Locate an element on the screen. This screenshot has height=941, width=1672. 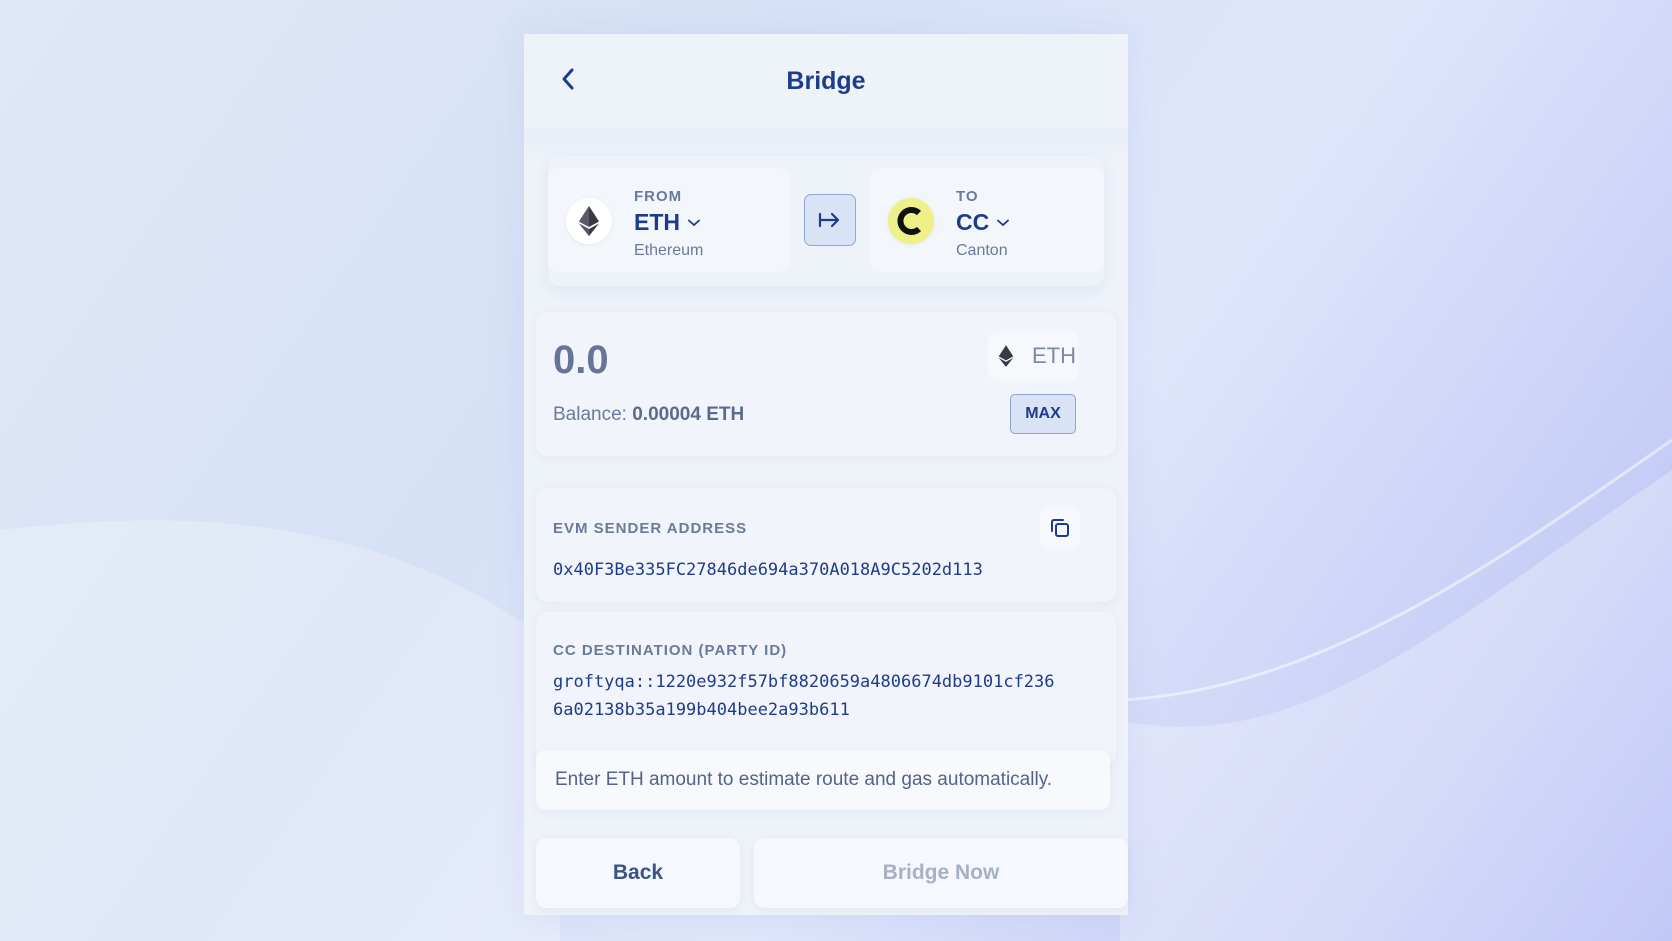
to-chain-selector: TO CC Canton is located at coordinates (987, 220).